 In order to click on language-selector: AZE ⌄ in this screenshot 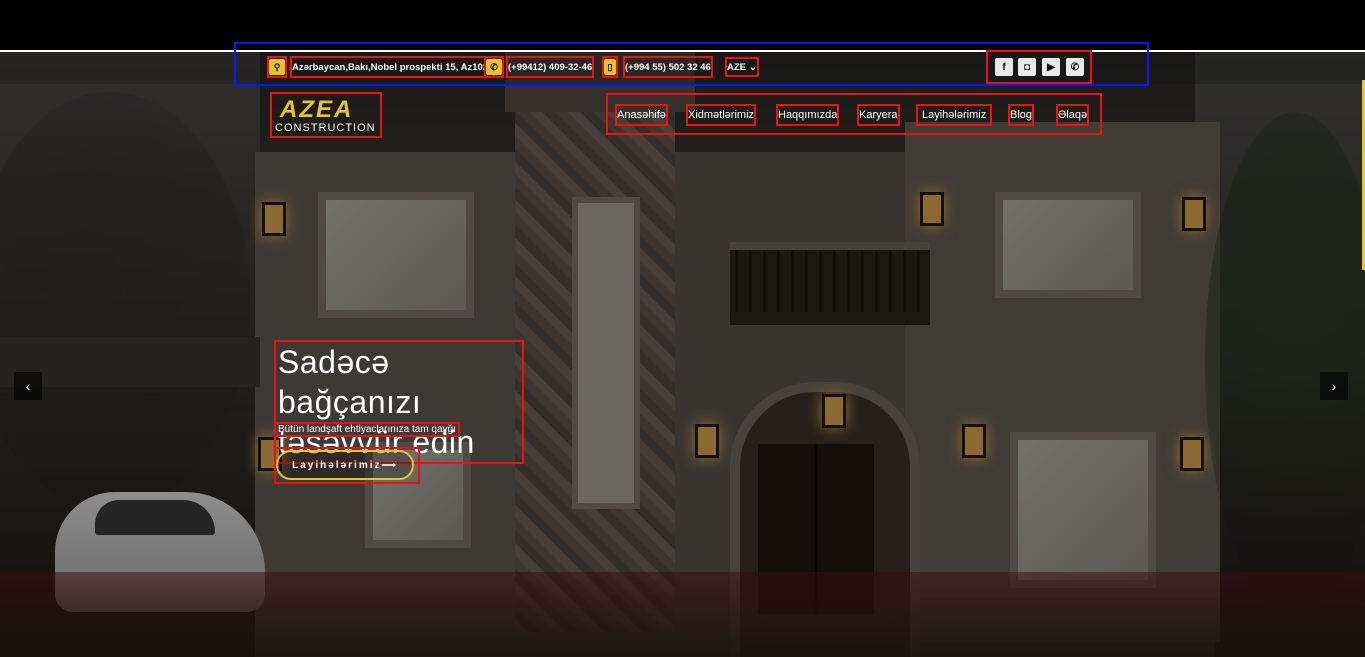, I will do `click(742, 67)`.